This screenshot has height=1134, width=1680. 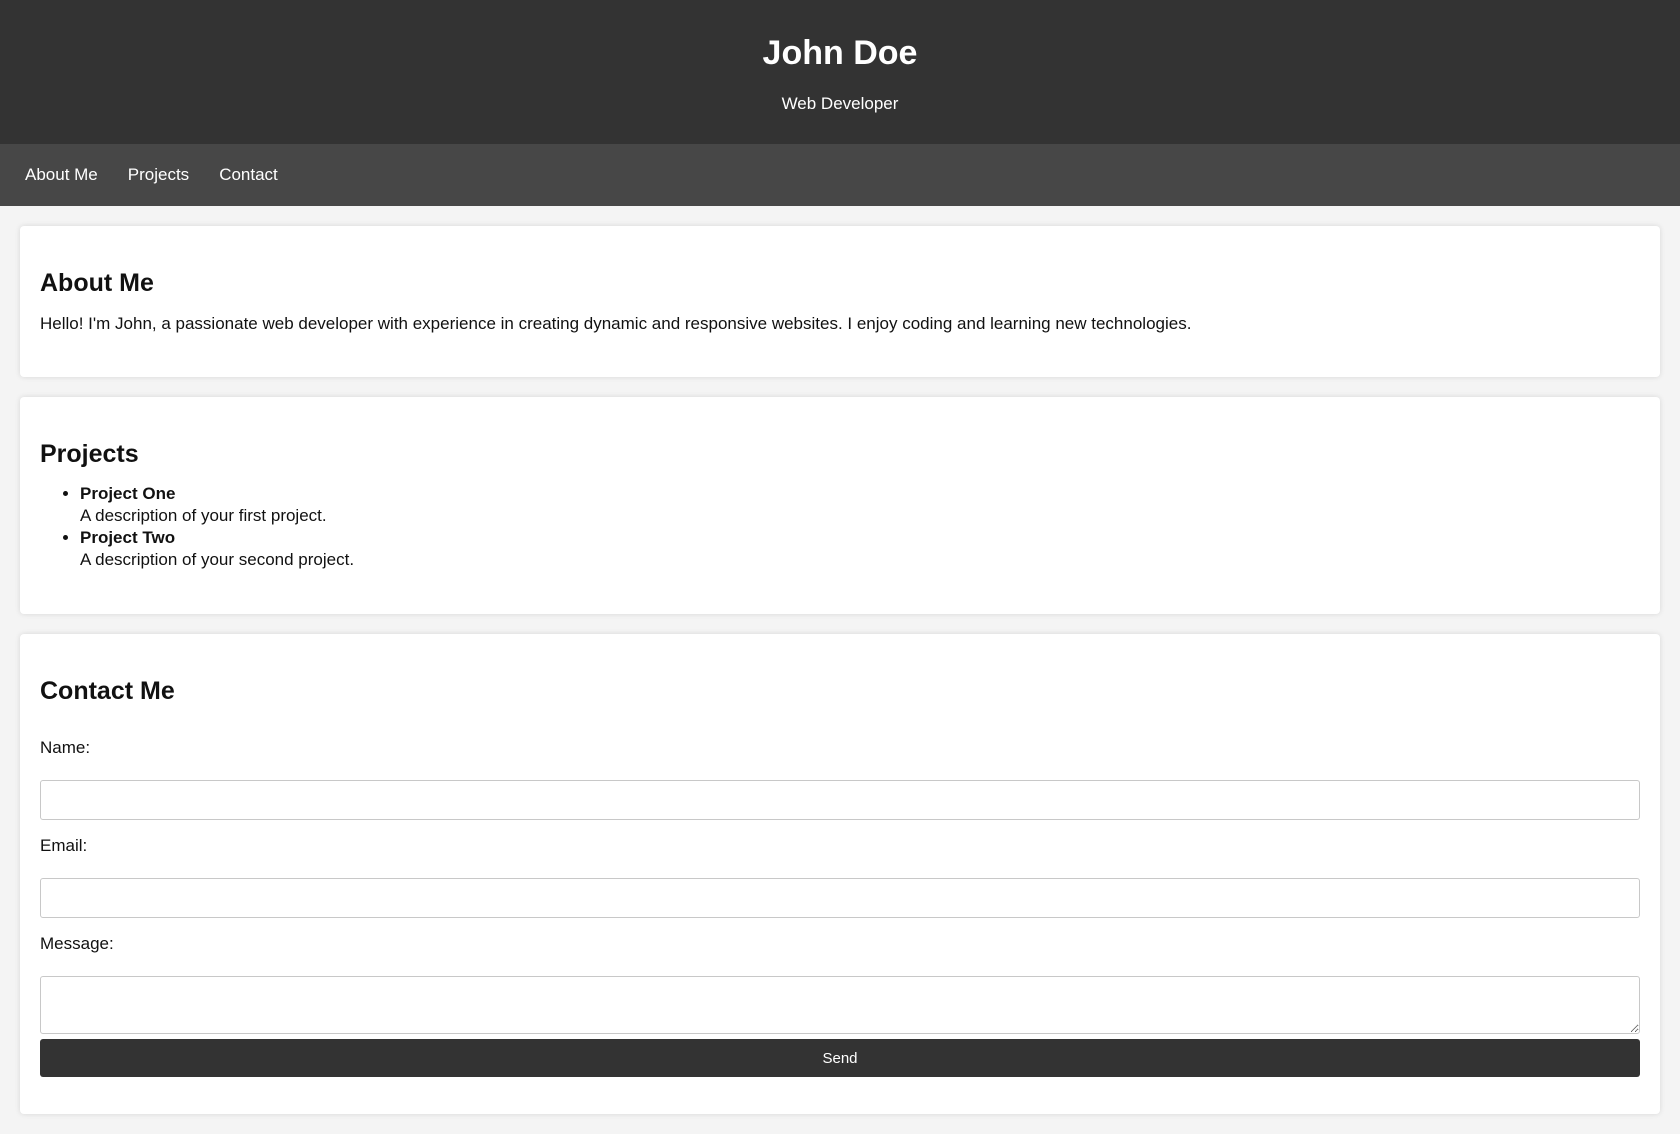 What do you see at coordinates (107, 691) in the screenshot?
I see `contact-heading: Contact Me` at bounding box center [107, 691].